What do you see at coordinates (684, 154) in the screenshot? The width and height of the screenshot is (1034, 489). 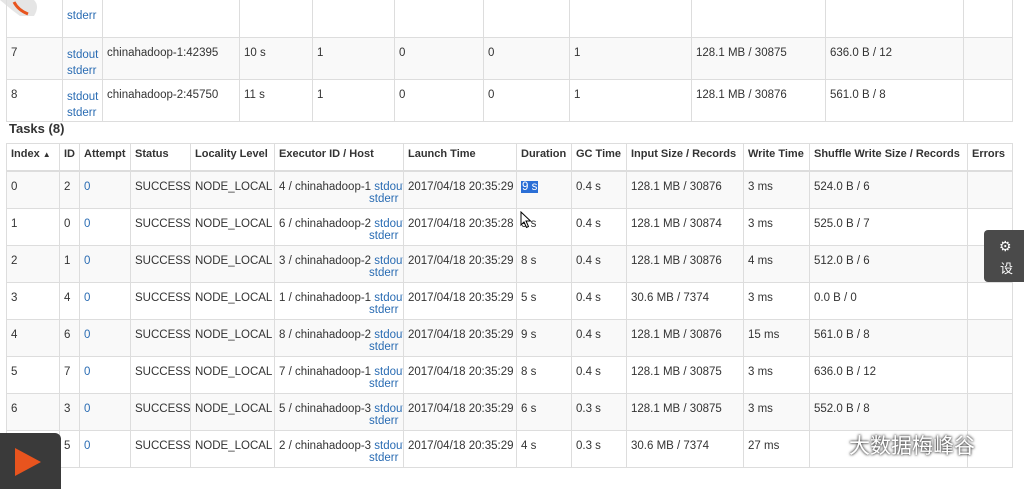 I see `column-header-label: Input Size / Records` at bounding box center [684, 154].